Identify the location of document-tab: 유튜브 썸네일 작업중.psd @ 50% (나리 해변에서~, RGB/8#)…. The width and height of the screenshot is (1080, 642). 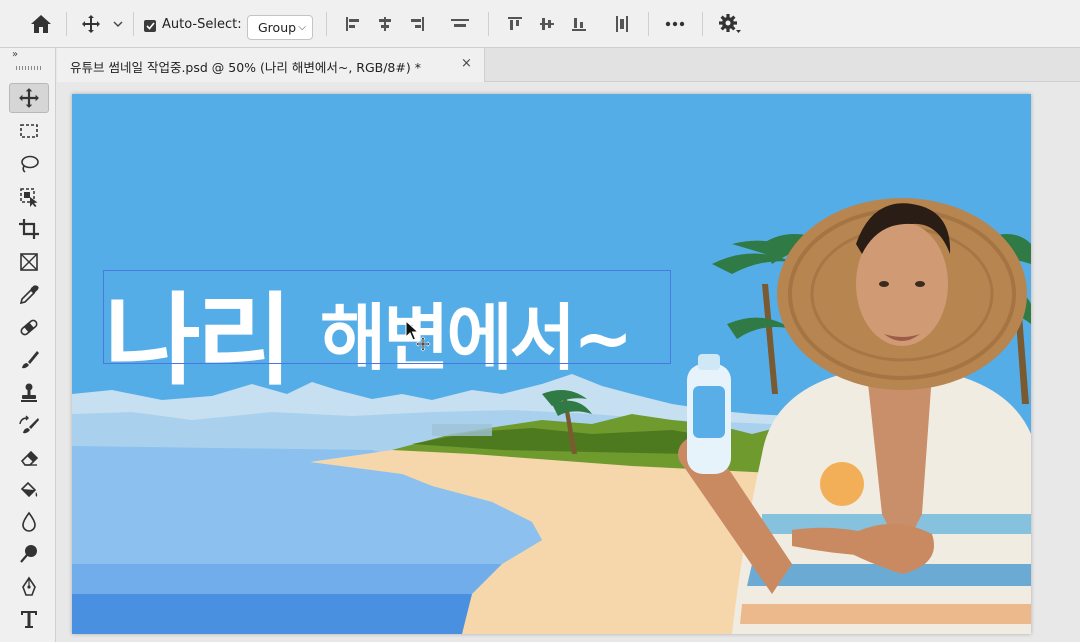
(271, 65).